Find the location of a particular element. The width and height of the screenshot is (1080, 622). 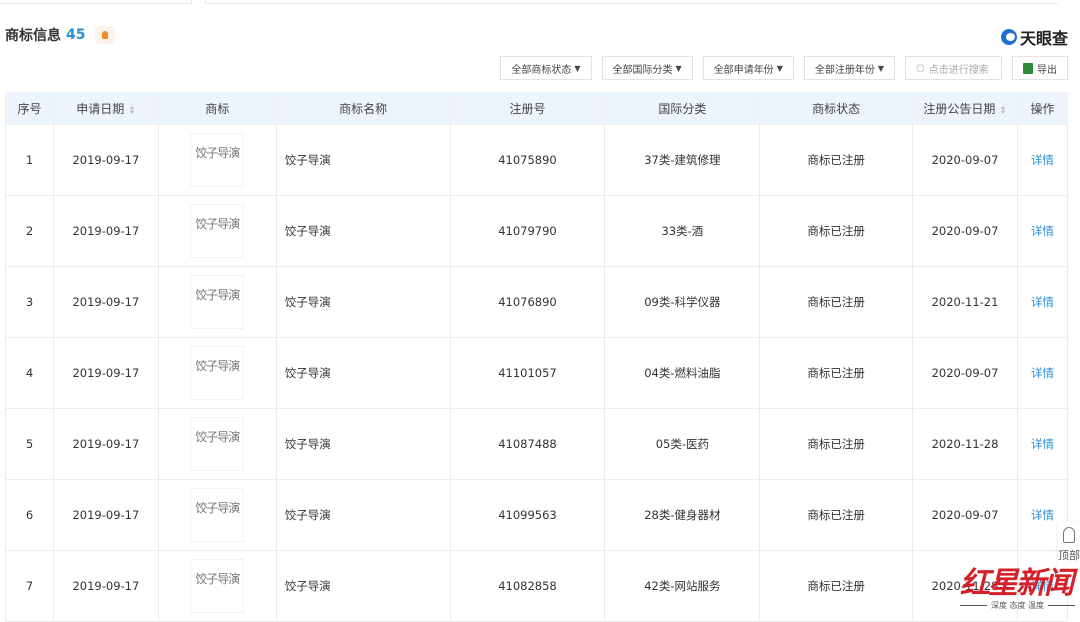

cell-no: 4 is located at coordinates (29, 373).